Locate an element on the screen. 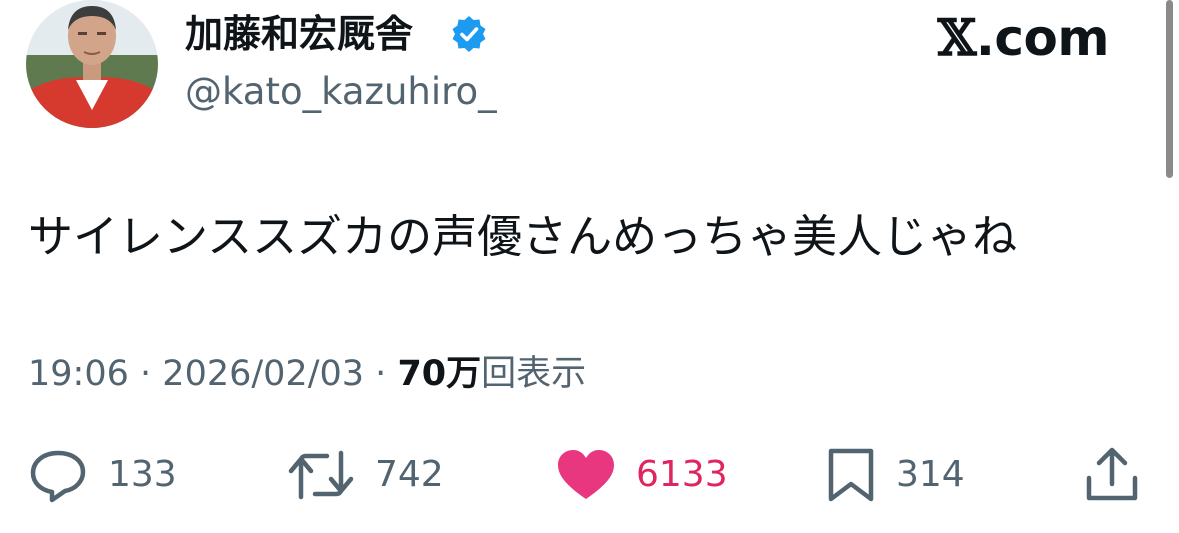  share-button is located at coordinates (1112, 475).